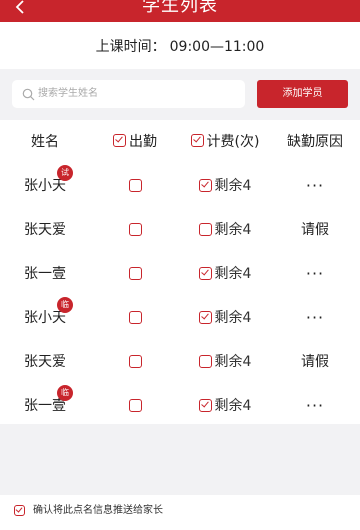  I want to click on search-placeholder: 搜索学生姓名, so click(68, 93).